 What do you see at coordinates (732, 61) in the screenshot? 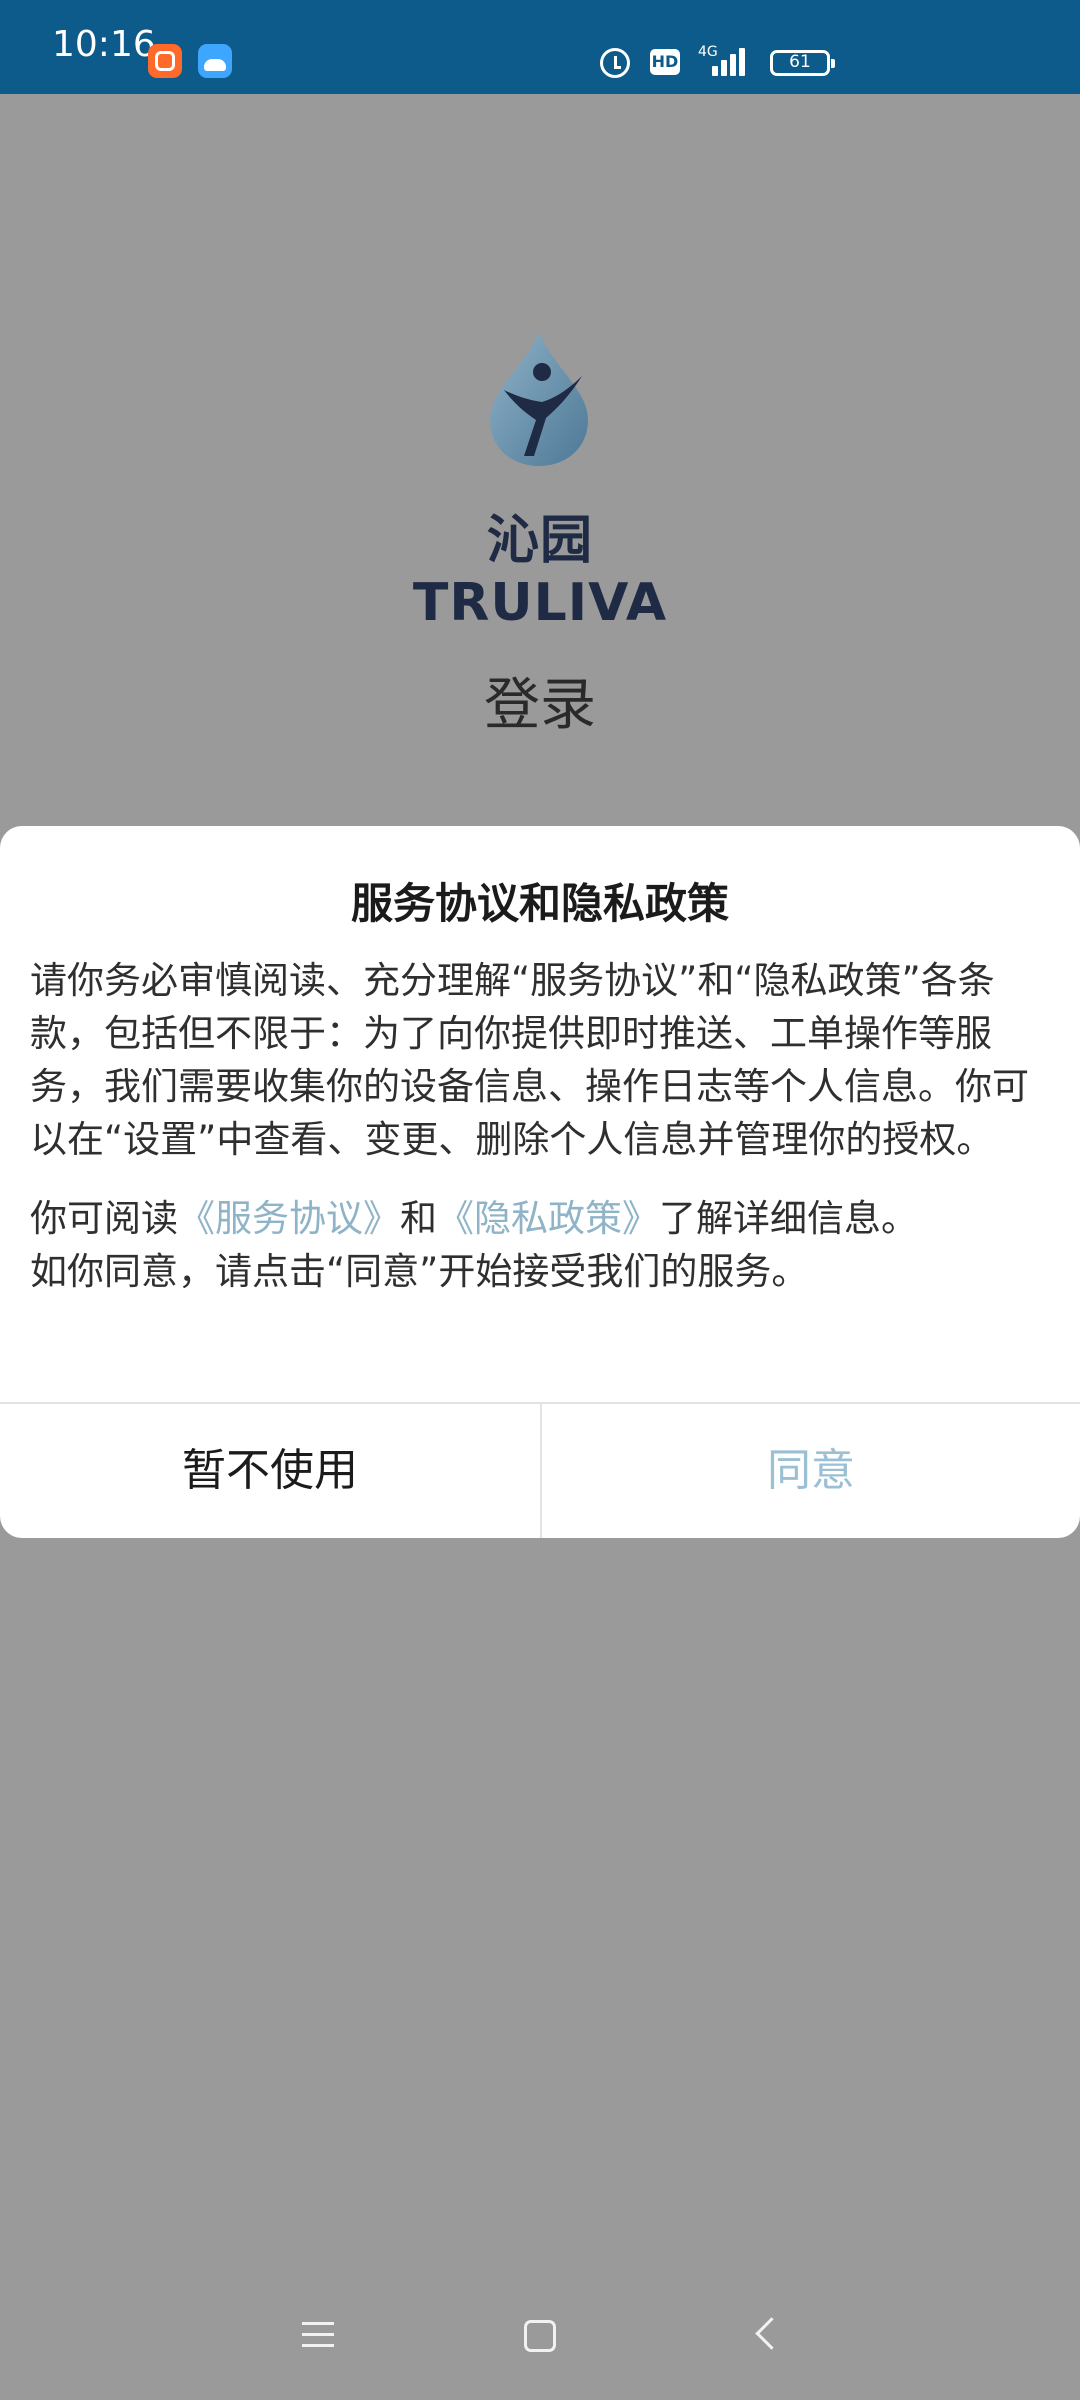
I see `signal-icon` at bounding box center [732, 61].